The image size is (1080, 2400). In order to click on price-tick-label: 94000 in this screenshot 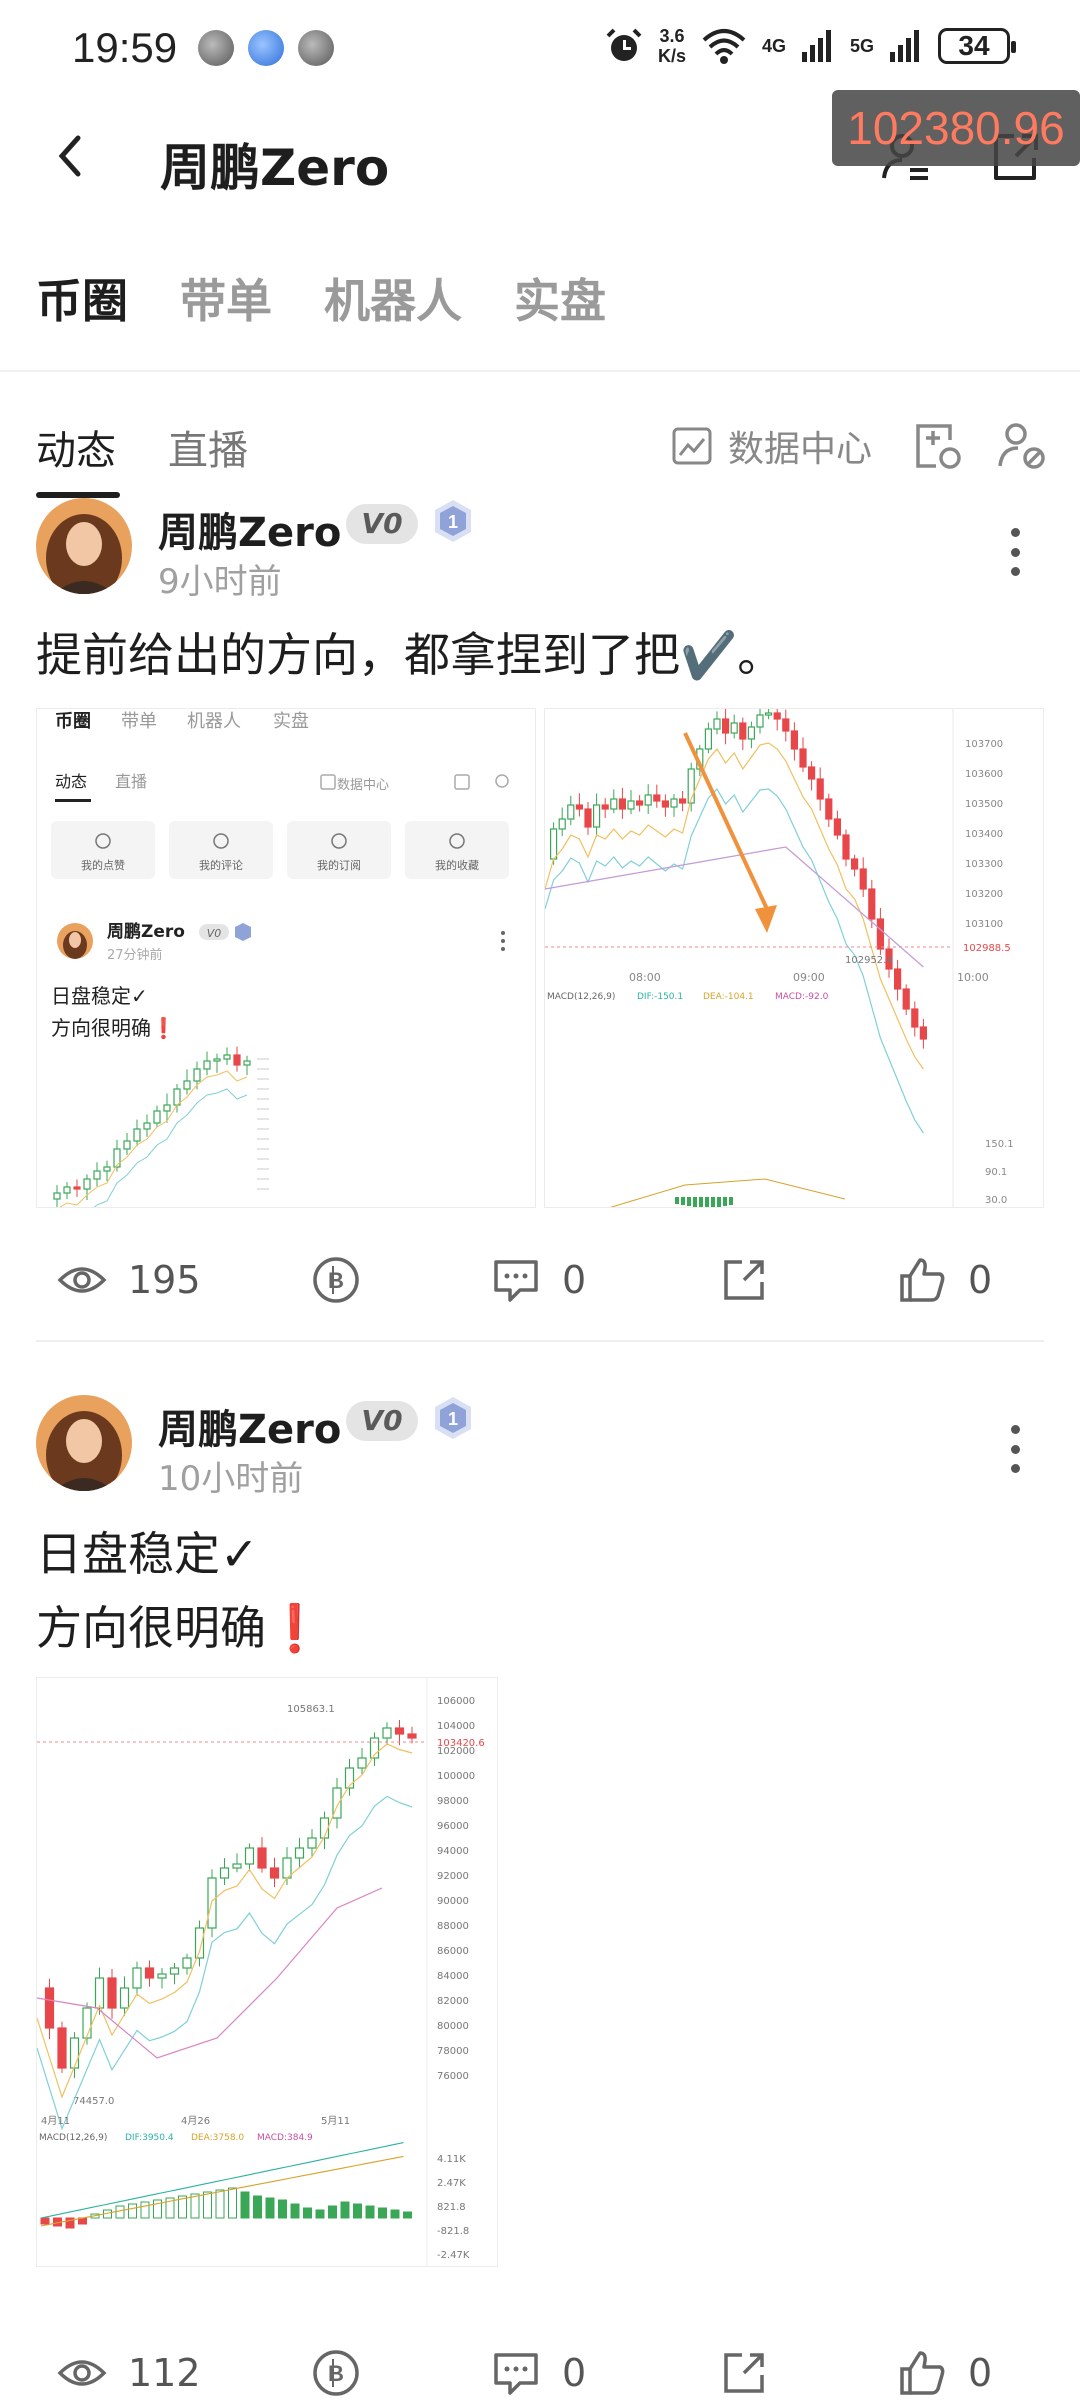, I will do `click(453, 1851)`.